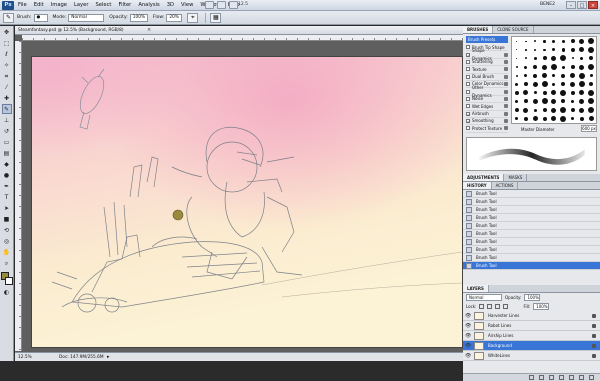 This screenshot has width=600, height=381. What do you see at coordinates (482, 306) in the screenshot?
I see `lock-transparent-icon` at bounding box center [482, 306].